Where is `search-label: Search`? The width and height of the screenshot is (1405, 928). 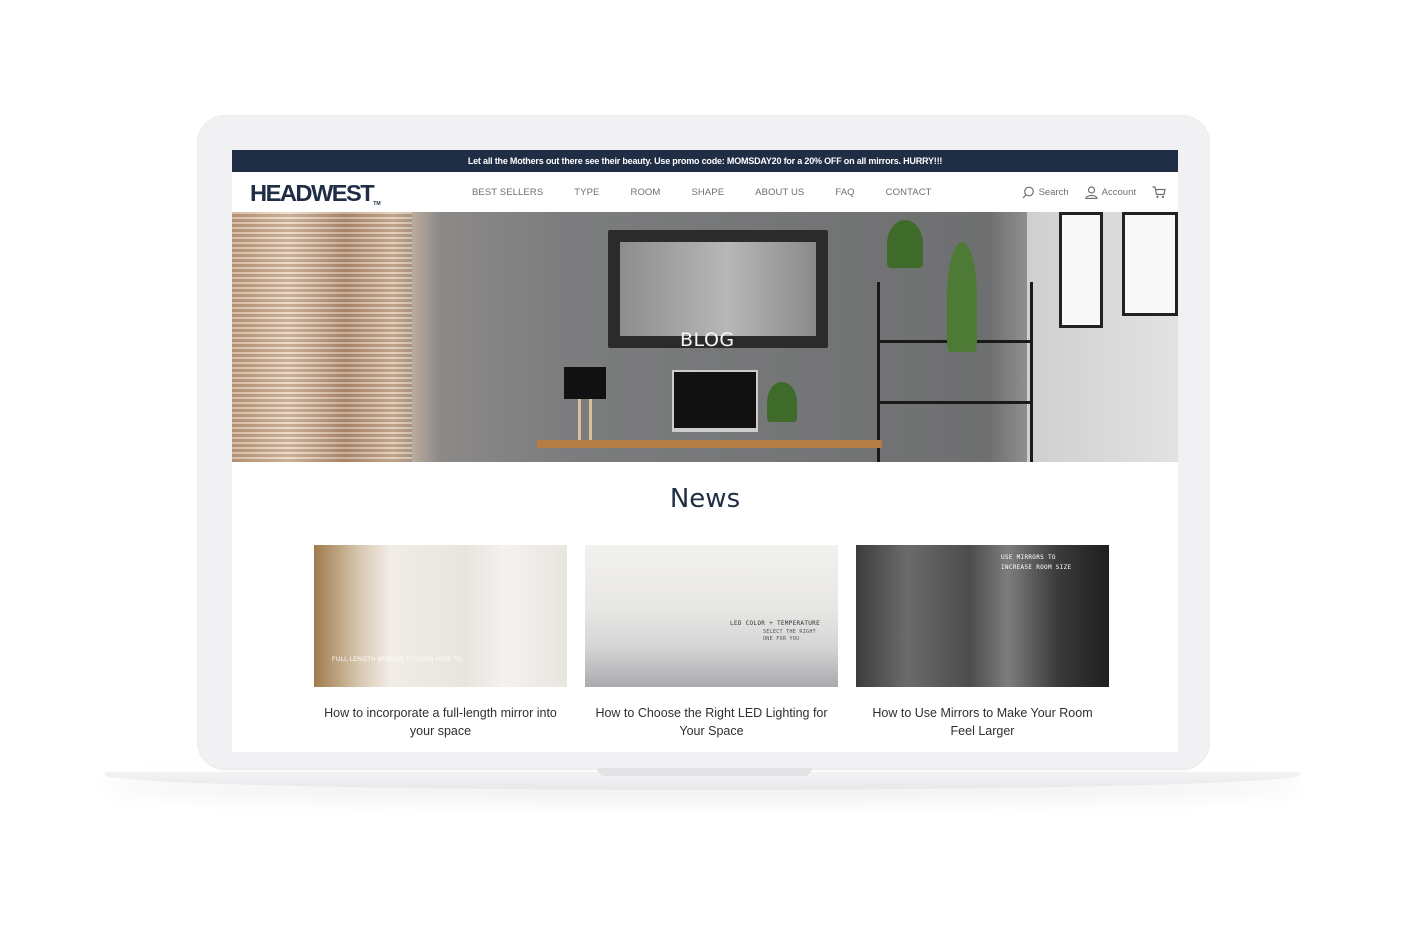 search-label: Search is located at coordinates (1053, 192).